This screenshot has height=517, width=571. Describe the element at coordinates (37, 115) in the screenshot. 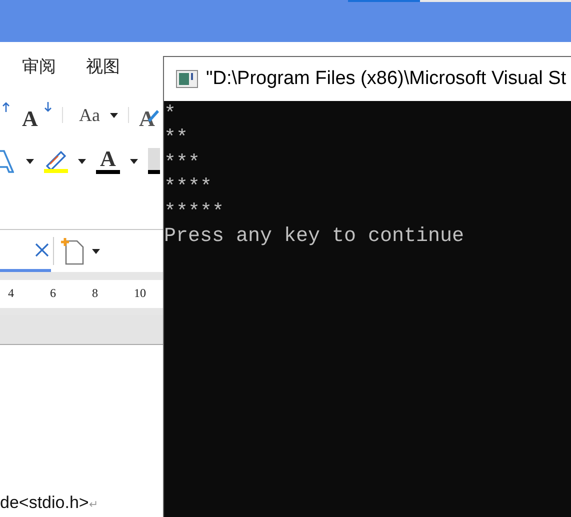

I see `shrink-font-button: A` at that location.